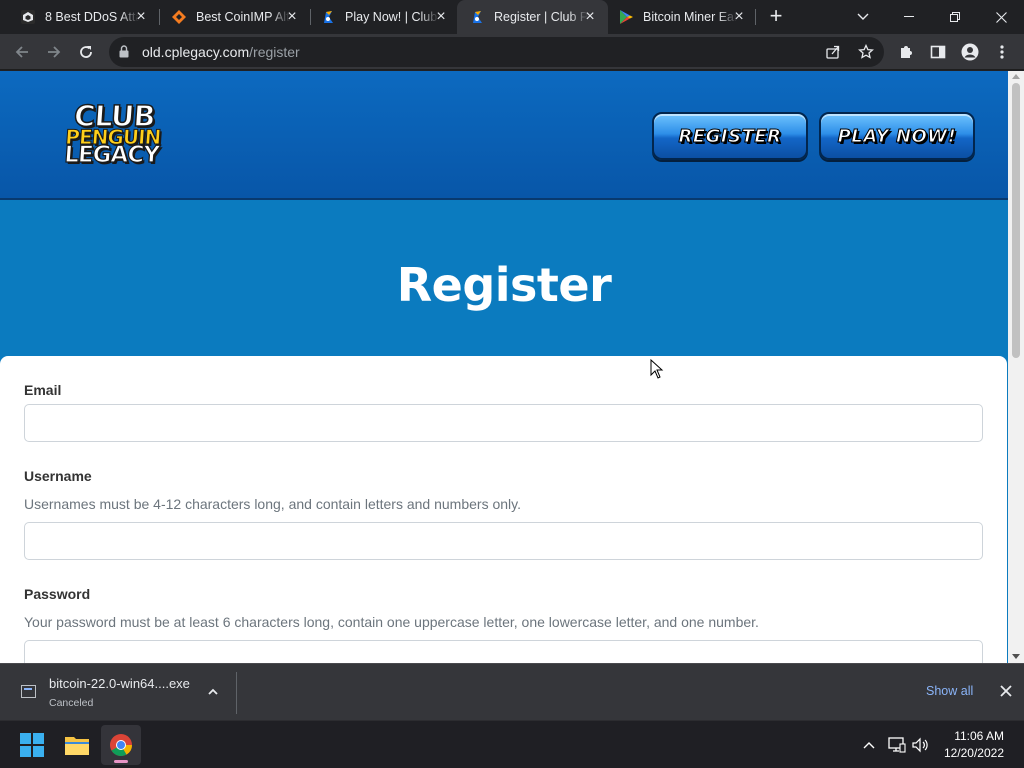 The width and height of the screenshot is (1024, 768). I want to click on password-label: Password, so click(57, 594).